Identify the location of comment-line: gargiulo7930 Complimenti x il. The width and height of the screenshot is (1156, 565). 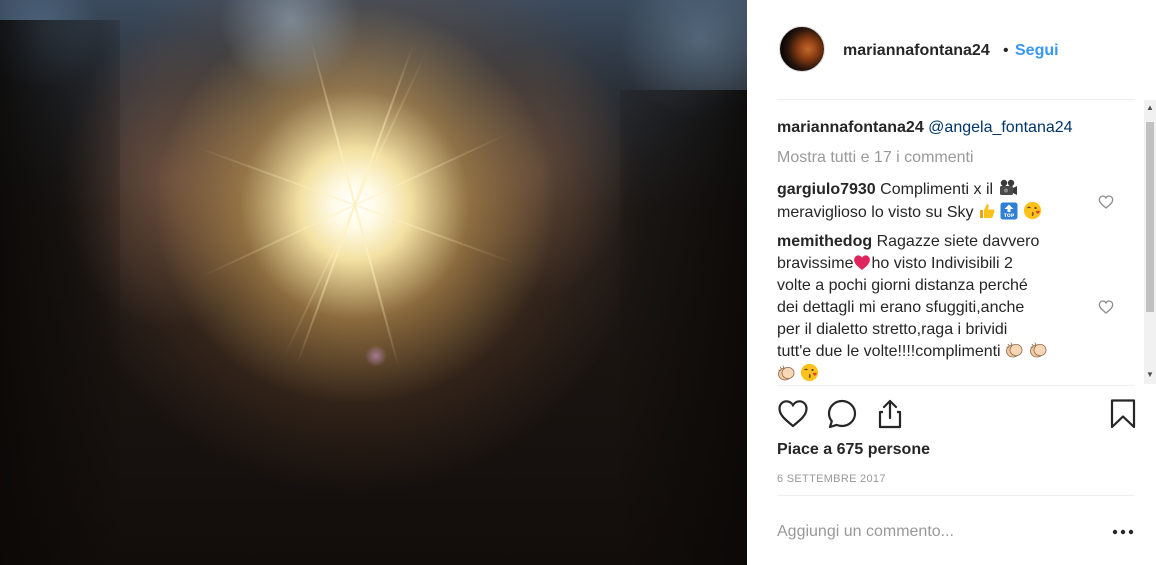
(927, 190).